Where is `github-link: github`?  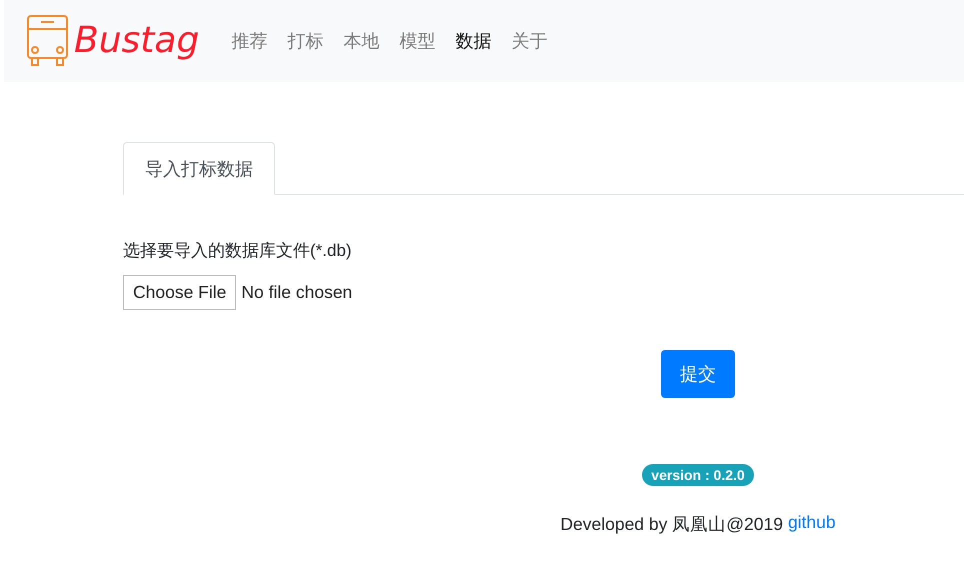
github-link: github is located at coordinates (812, 524).